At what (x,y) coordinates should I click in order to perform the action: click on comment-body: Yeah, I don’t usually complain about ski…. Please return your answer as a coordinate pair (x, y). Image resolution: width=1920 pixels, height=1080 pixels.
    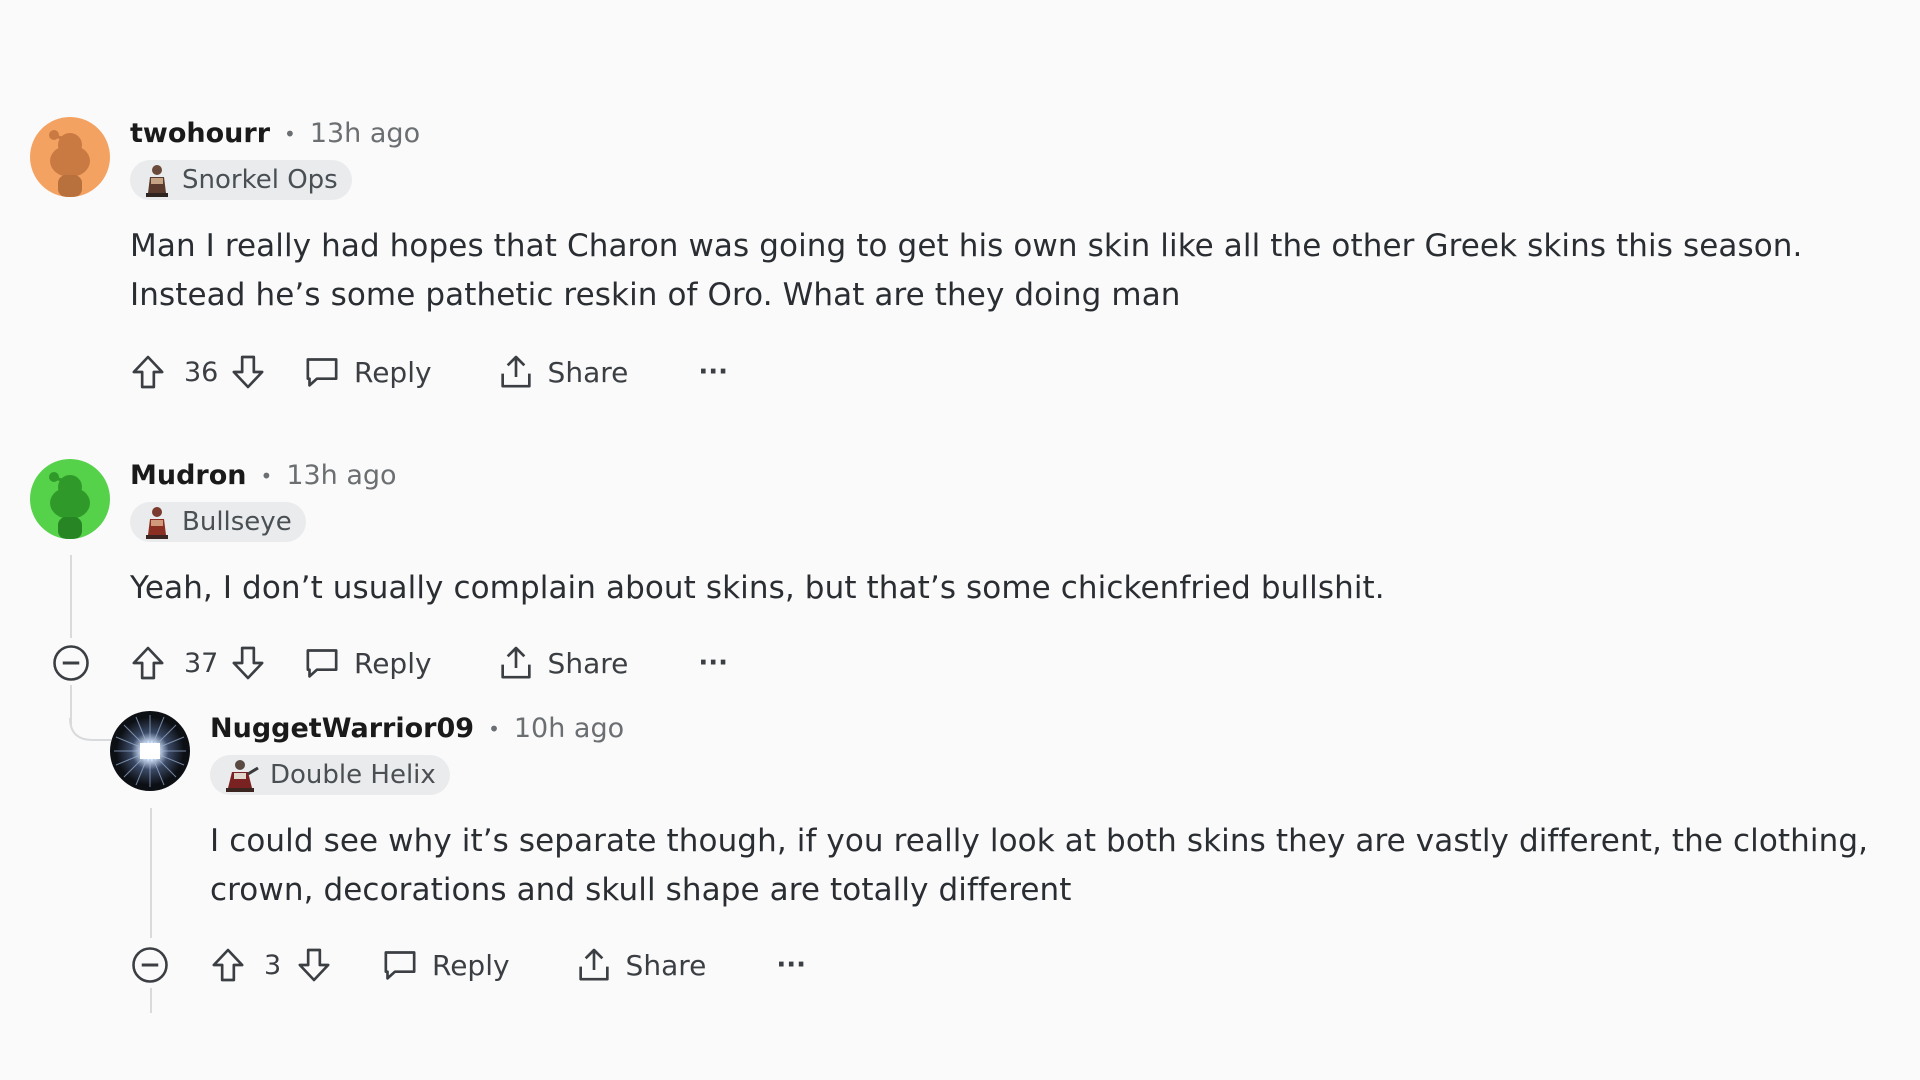
    Looking at the image, I should click on (757, 588).